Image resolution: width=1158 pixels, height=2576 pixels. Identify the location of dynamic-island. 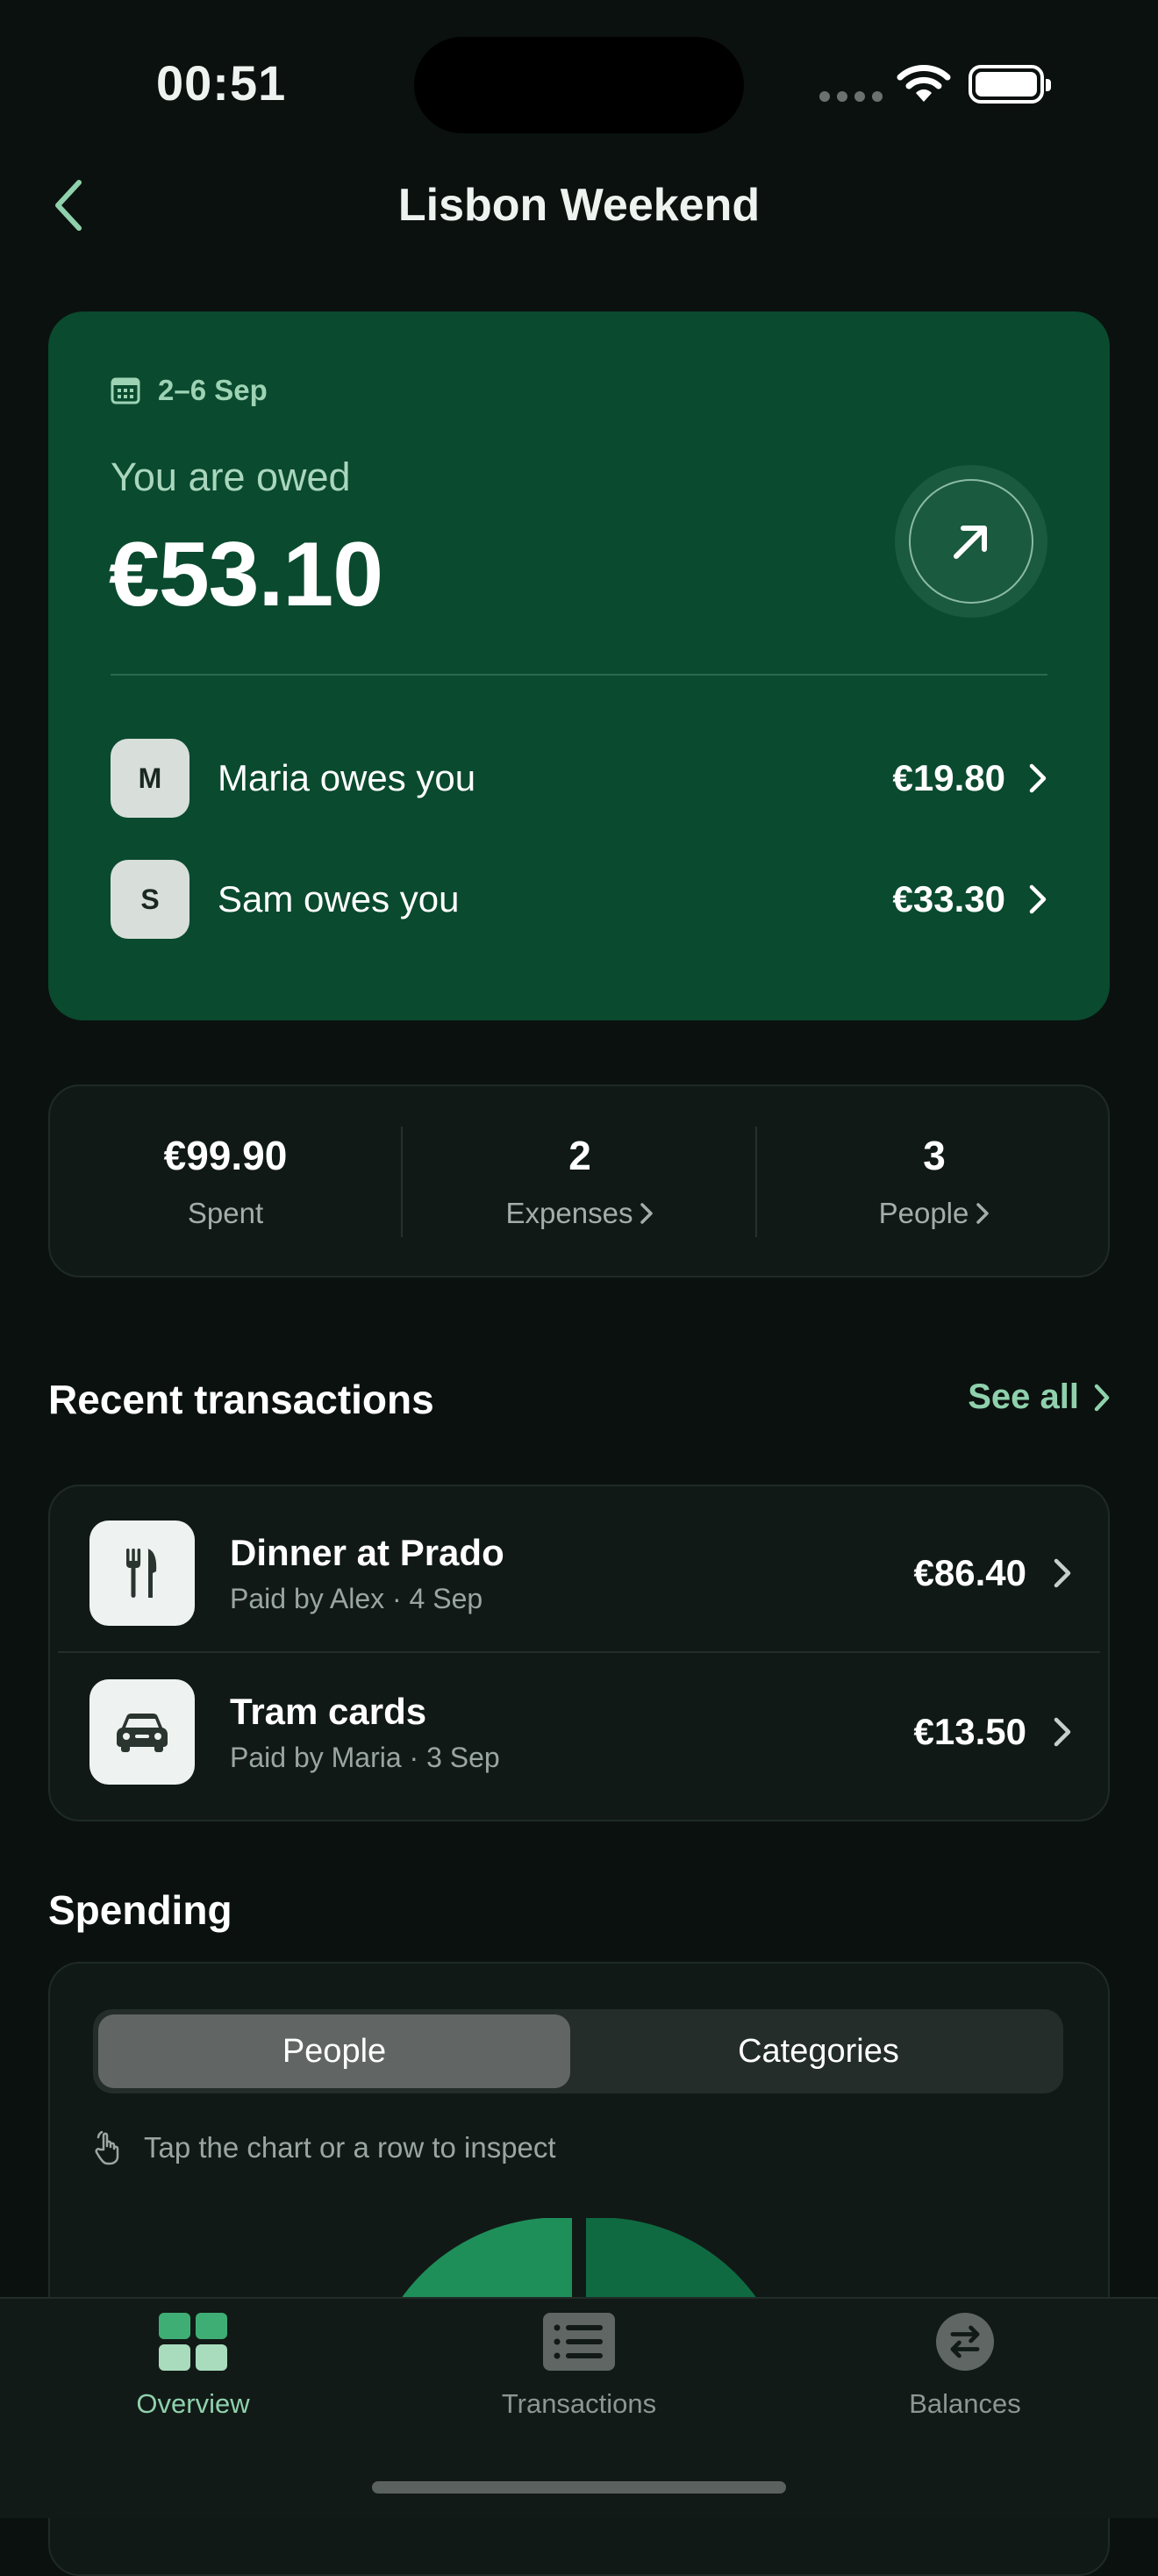
(579, 85).